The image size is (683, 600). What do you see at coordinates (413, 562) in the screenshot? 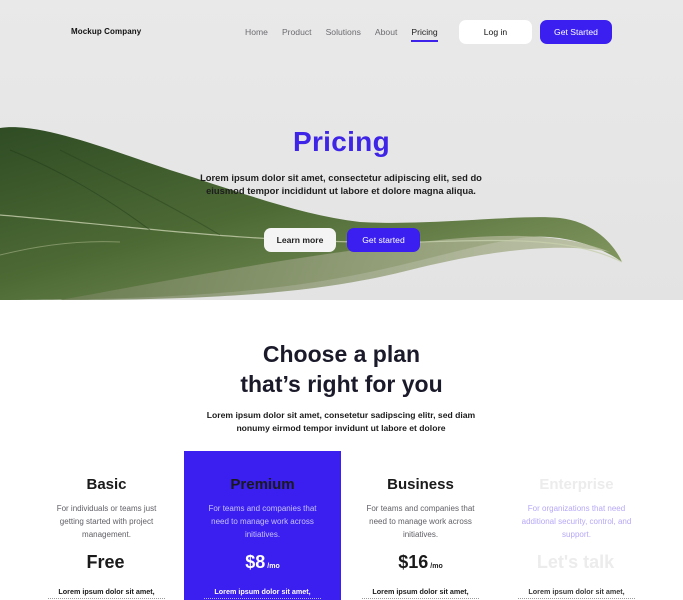
I see `plan-price-value: $16` at bounding box center [413, 562].